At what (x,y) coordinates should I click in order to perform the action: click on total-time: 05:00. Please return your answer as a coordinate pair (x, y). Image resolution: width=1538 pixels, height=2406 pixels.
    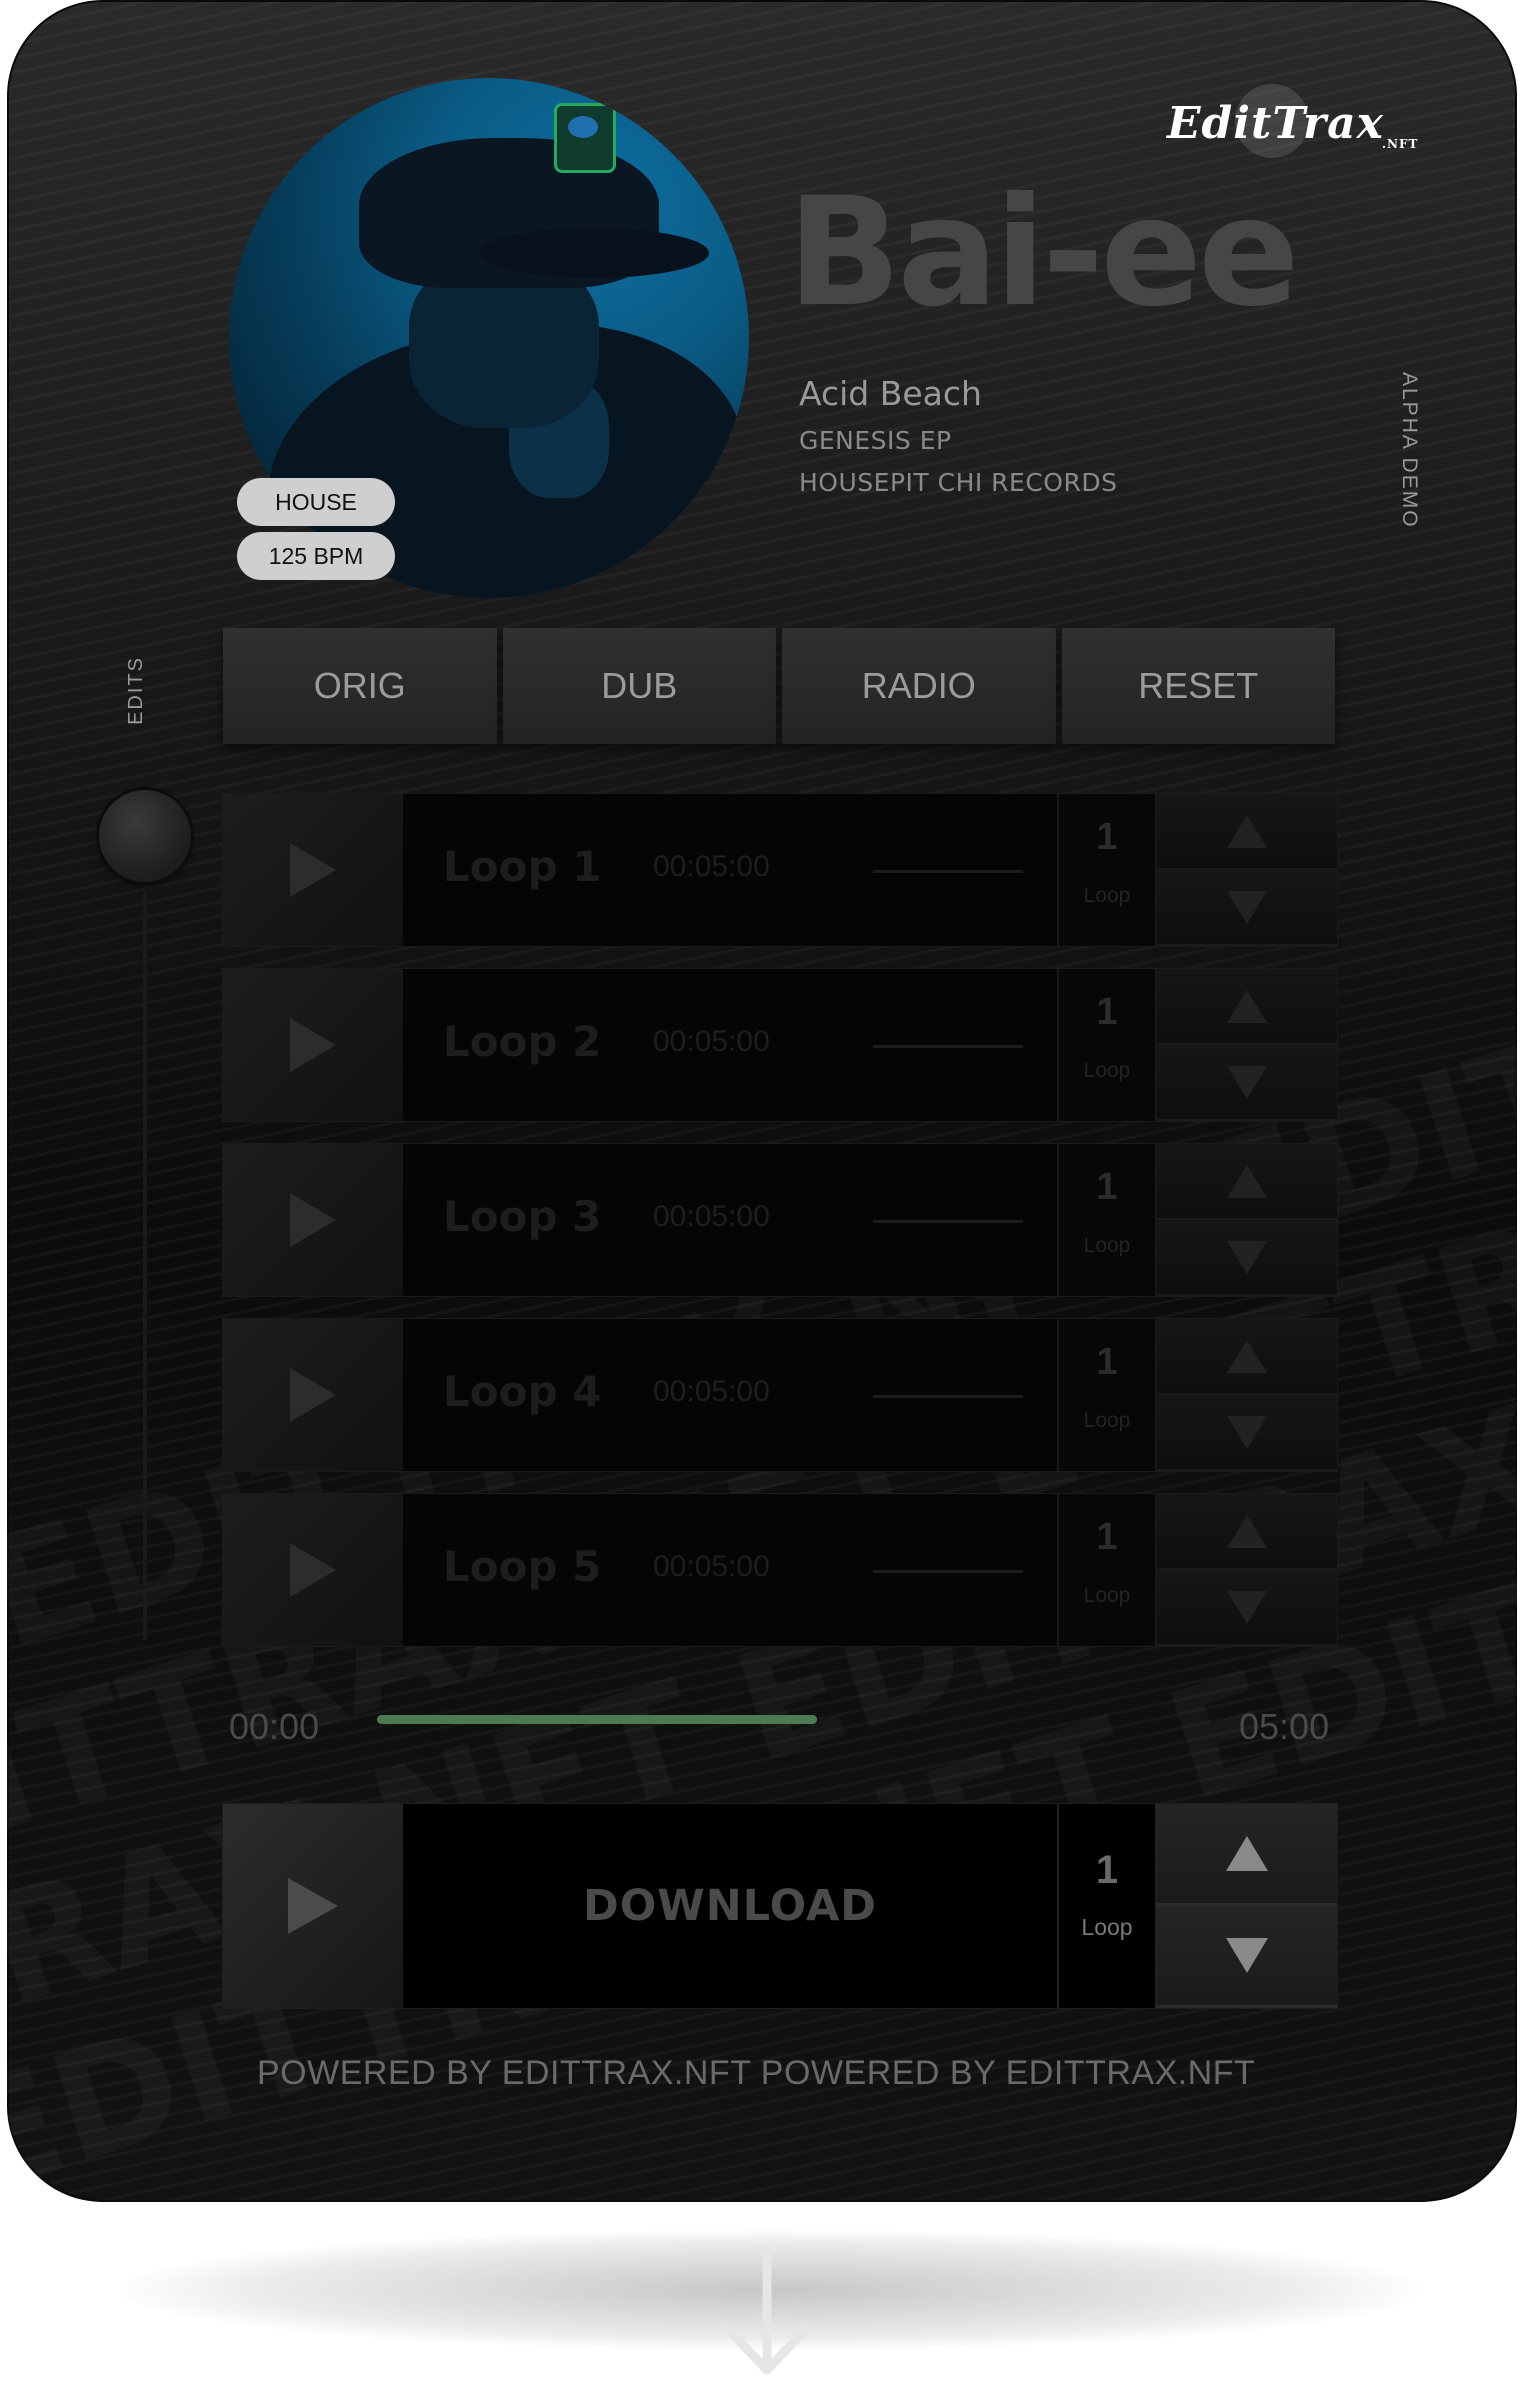
    Looking at the image, I should click on (1284, 1726).